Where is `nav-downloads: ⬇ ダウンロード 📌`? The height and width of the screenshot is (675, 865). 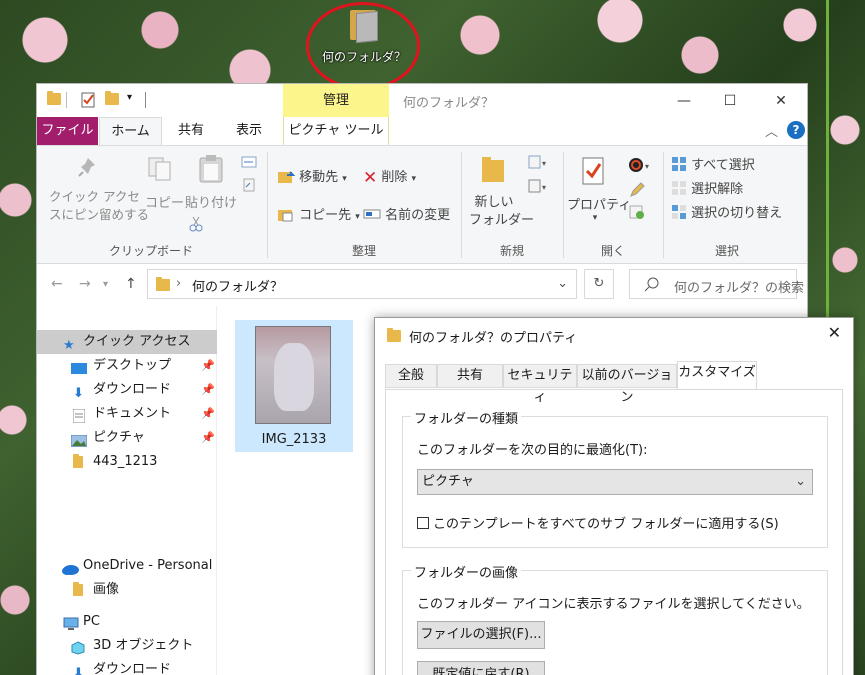
nav-downloads: ⬇ ダウンロード 📌 is located at coordinates (127, 390).